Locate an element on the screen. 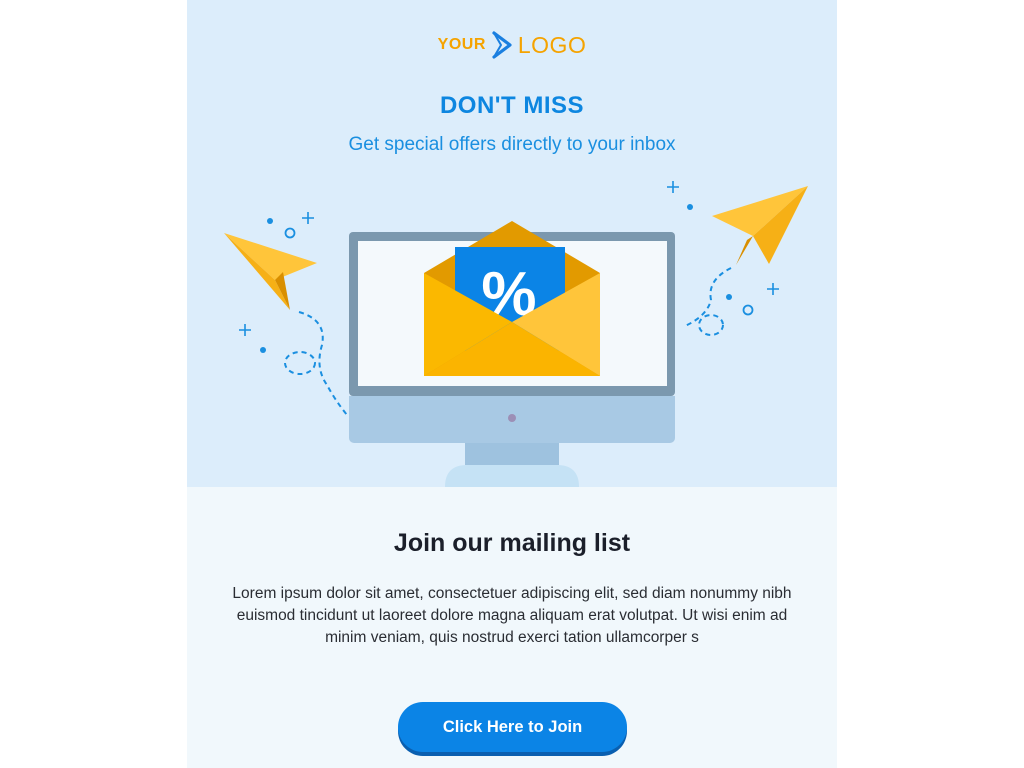 The width and height of the screenshot is (1024, 768). hero-headline: DON'T MISS is located at coordinates (512, 105).